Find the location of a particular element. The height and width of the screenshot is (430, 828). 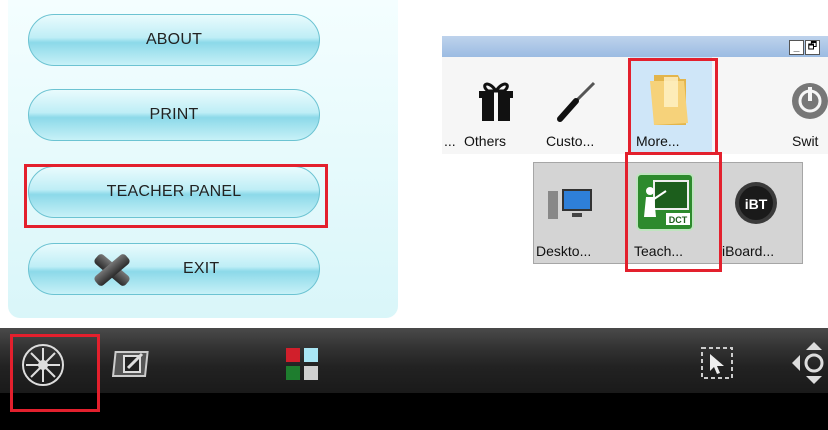

switch-item: Swit is located at coordinates (801, 105).